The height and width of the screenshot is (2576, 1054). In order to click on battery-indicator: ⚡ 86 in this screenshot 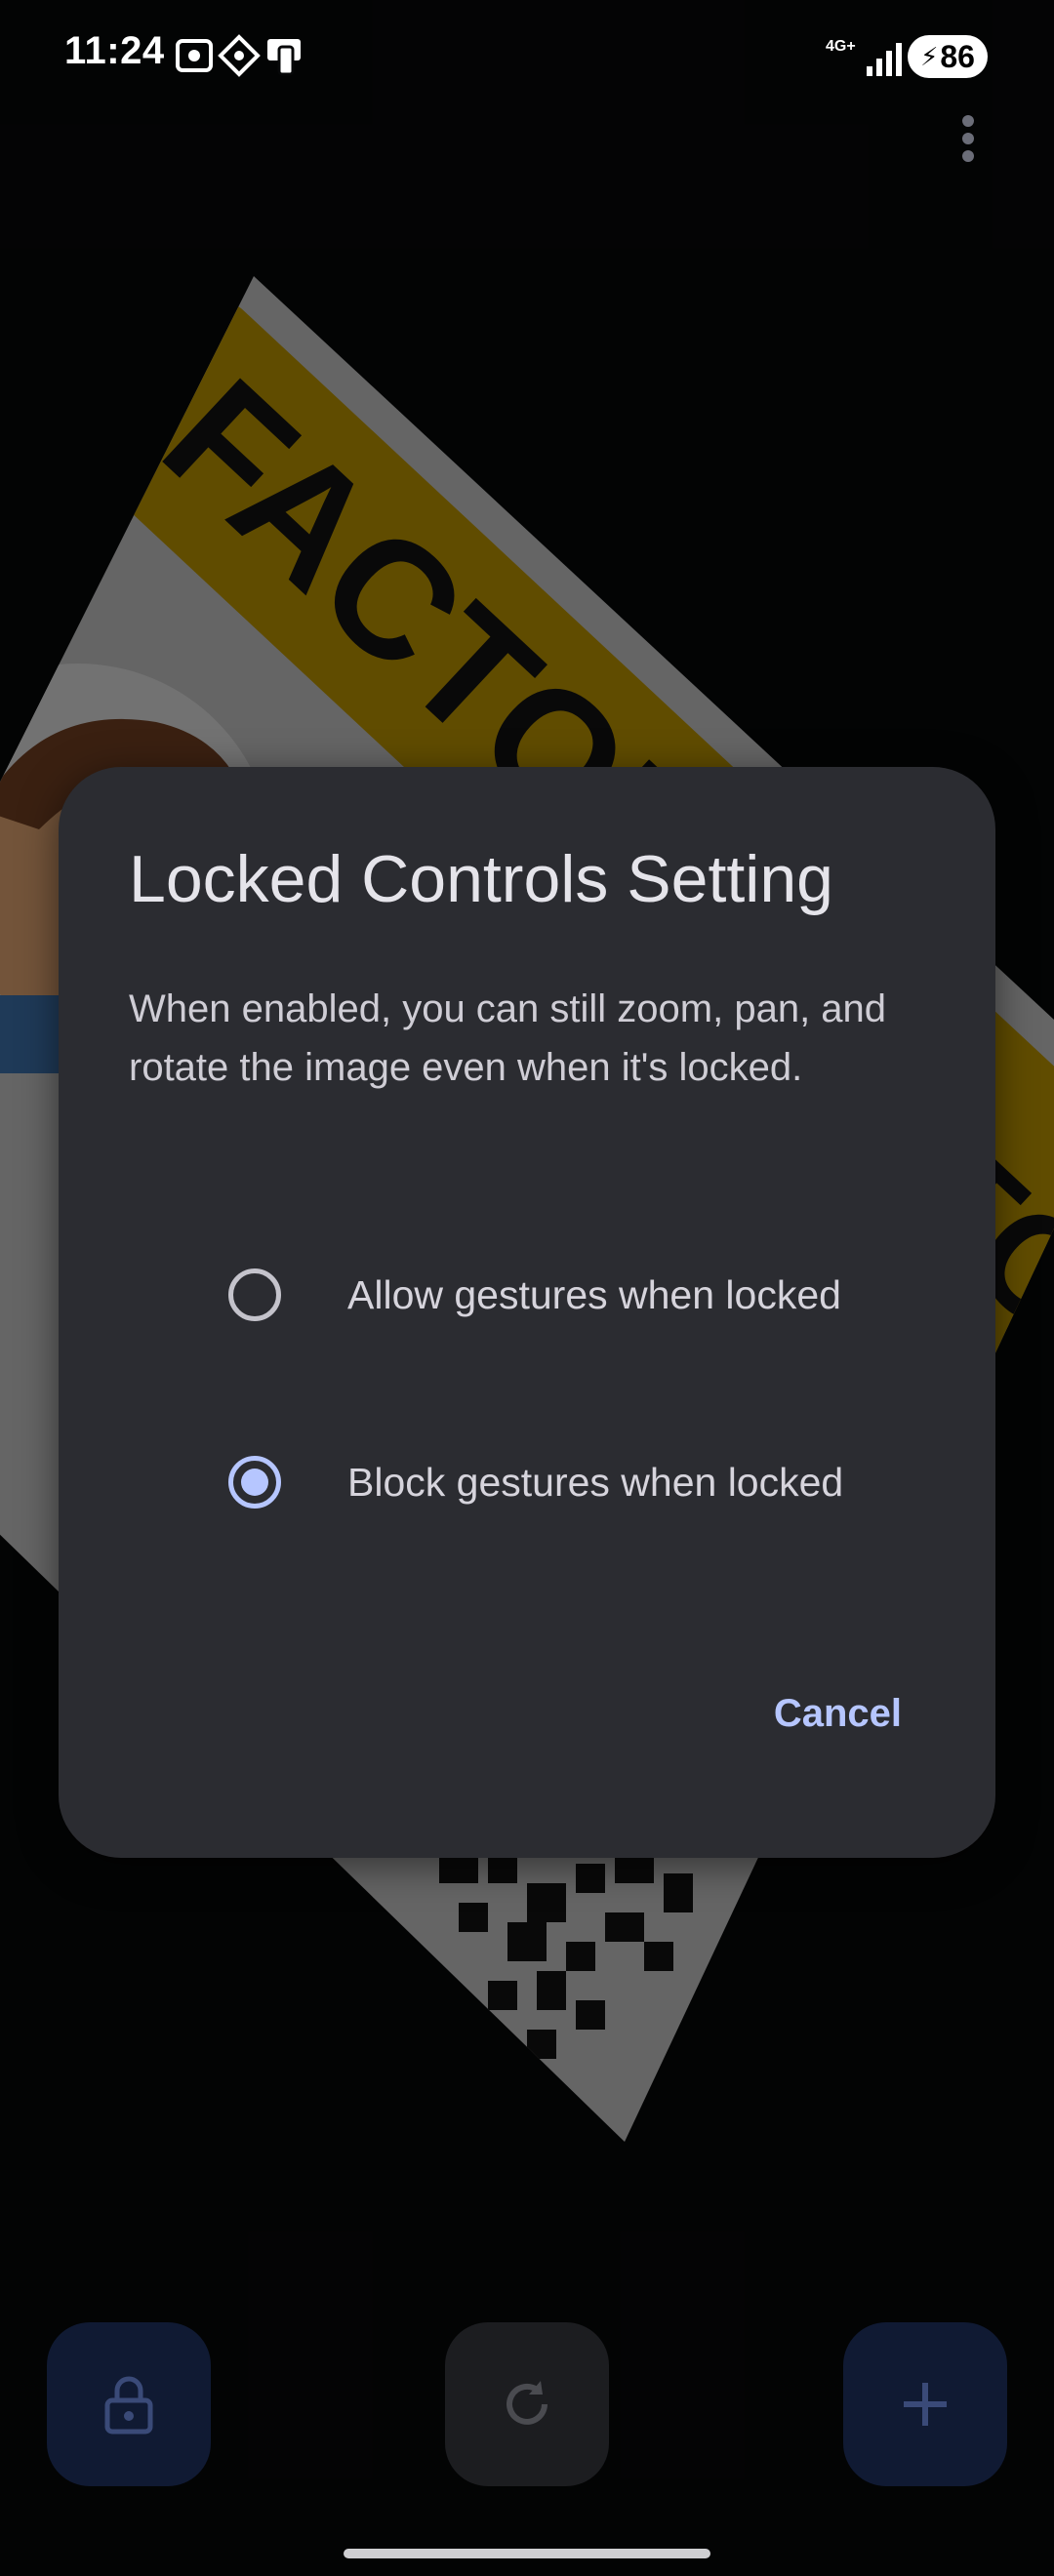, I will do `click(948, 56)`.